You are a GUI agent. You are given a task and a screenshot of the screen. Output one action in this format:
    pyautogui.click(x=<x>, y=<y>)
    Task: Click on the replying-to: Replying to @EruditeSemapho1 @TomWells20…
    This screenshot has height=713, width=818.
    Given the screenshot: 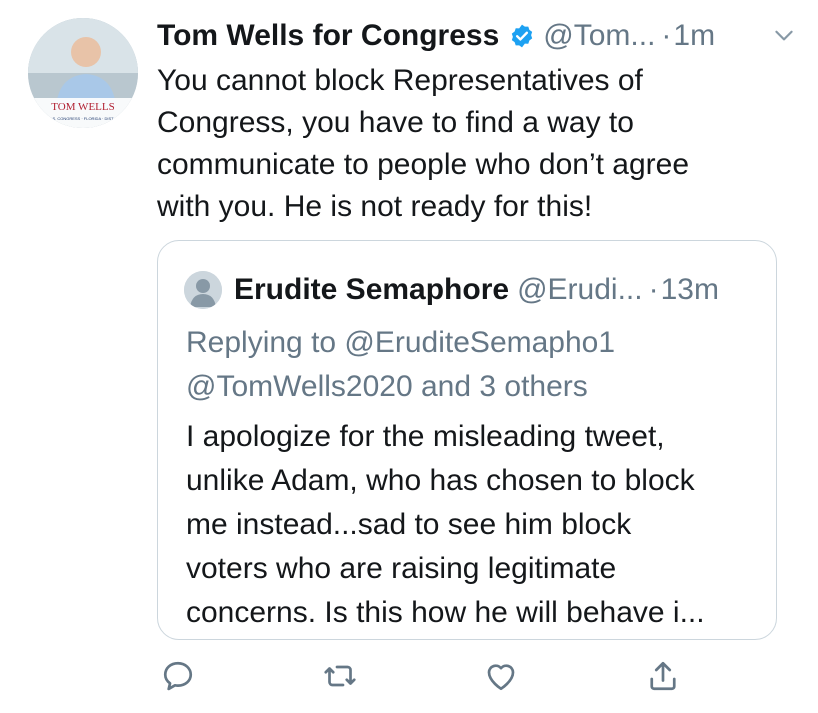 What is the action you would take?
    pyautogui.click(x=401, y=364)
    